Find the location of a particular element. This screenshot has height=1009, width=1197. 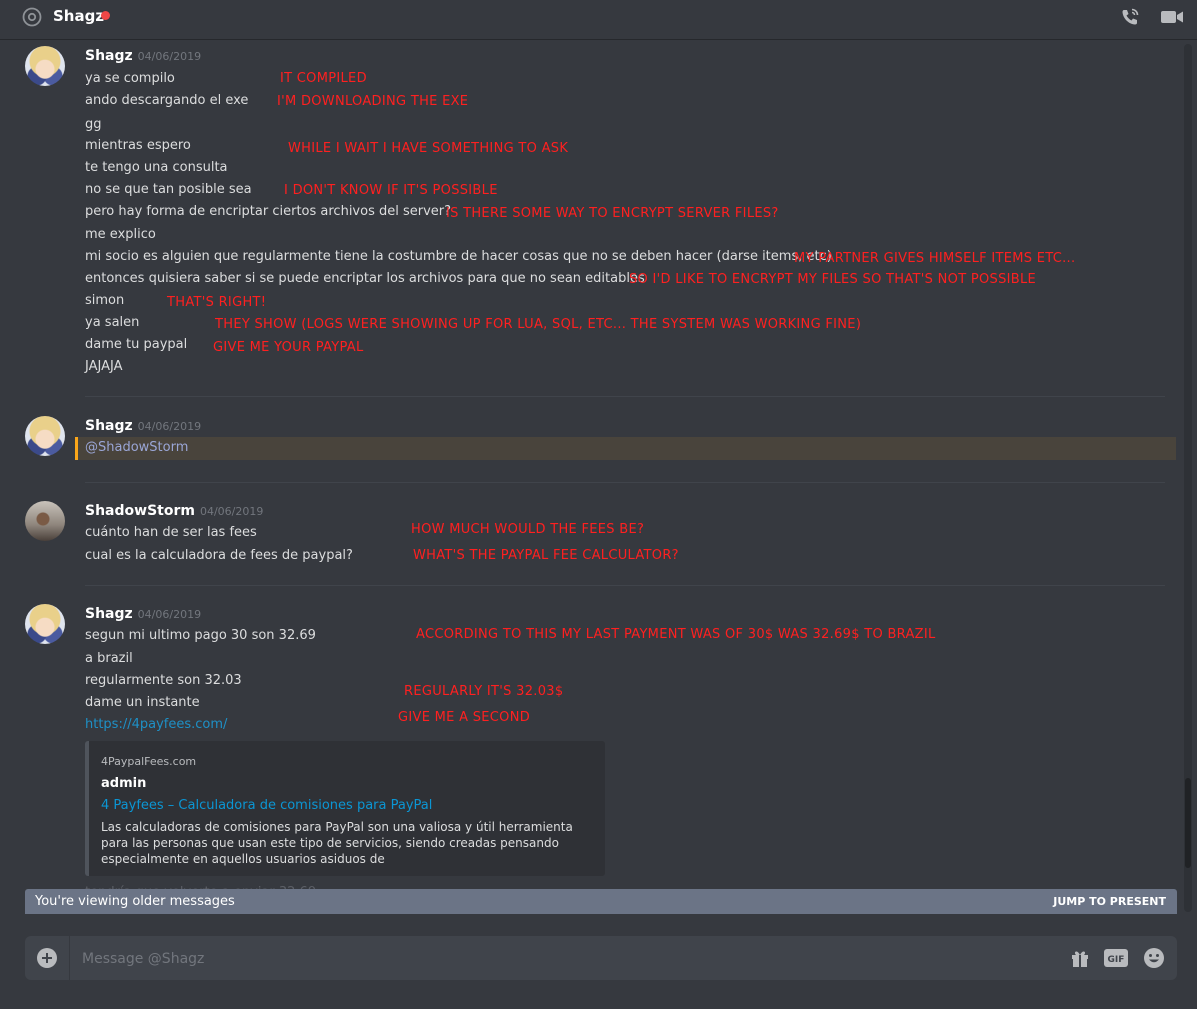

translation-annotation: GIVE ME A SECOND is located at coordinates (464, 717).